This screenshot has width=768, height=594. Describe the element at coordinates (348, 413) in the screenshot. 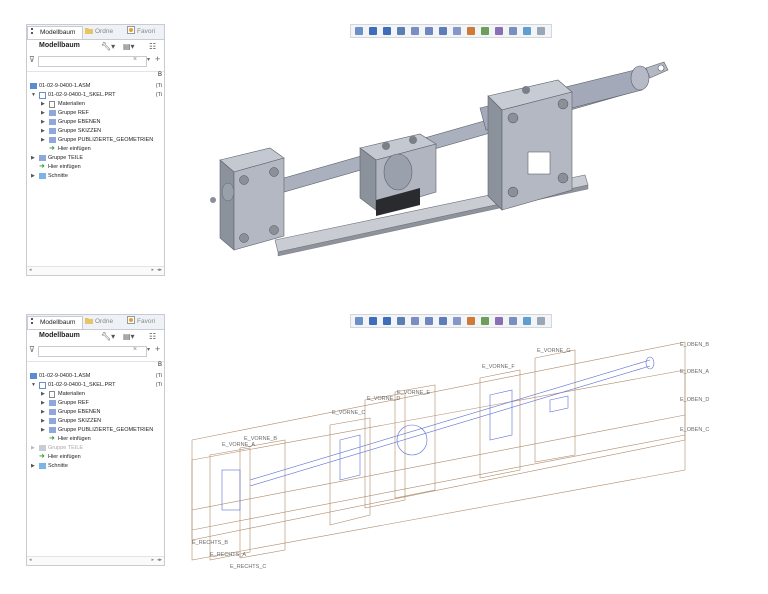

I see `plane-label: E_VORNE_C` at that location.